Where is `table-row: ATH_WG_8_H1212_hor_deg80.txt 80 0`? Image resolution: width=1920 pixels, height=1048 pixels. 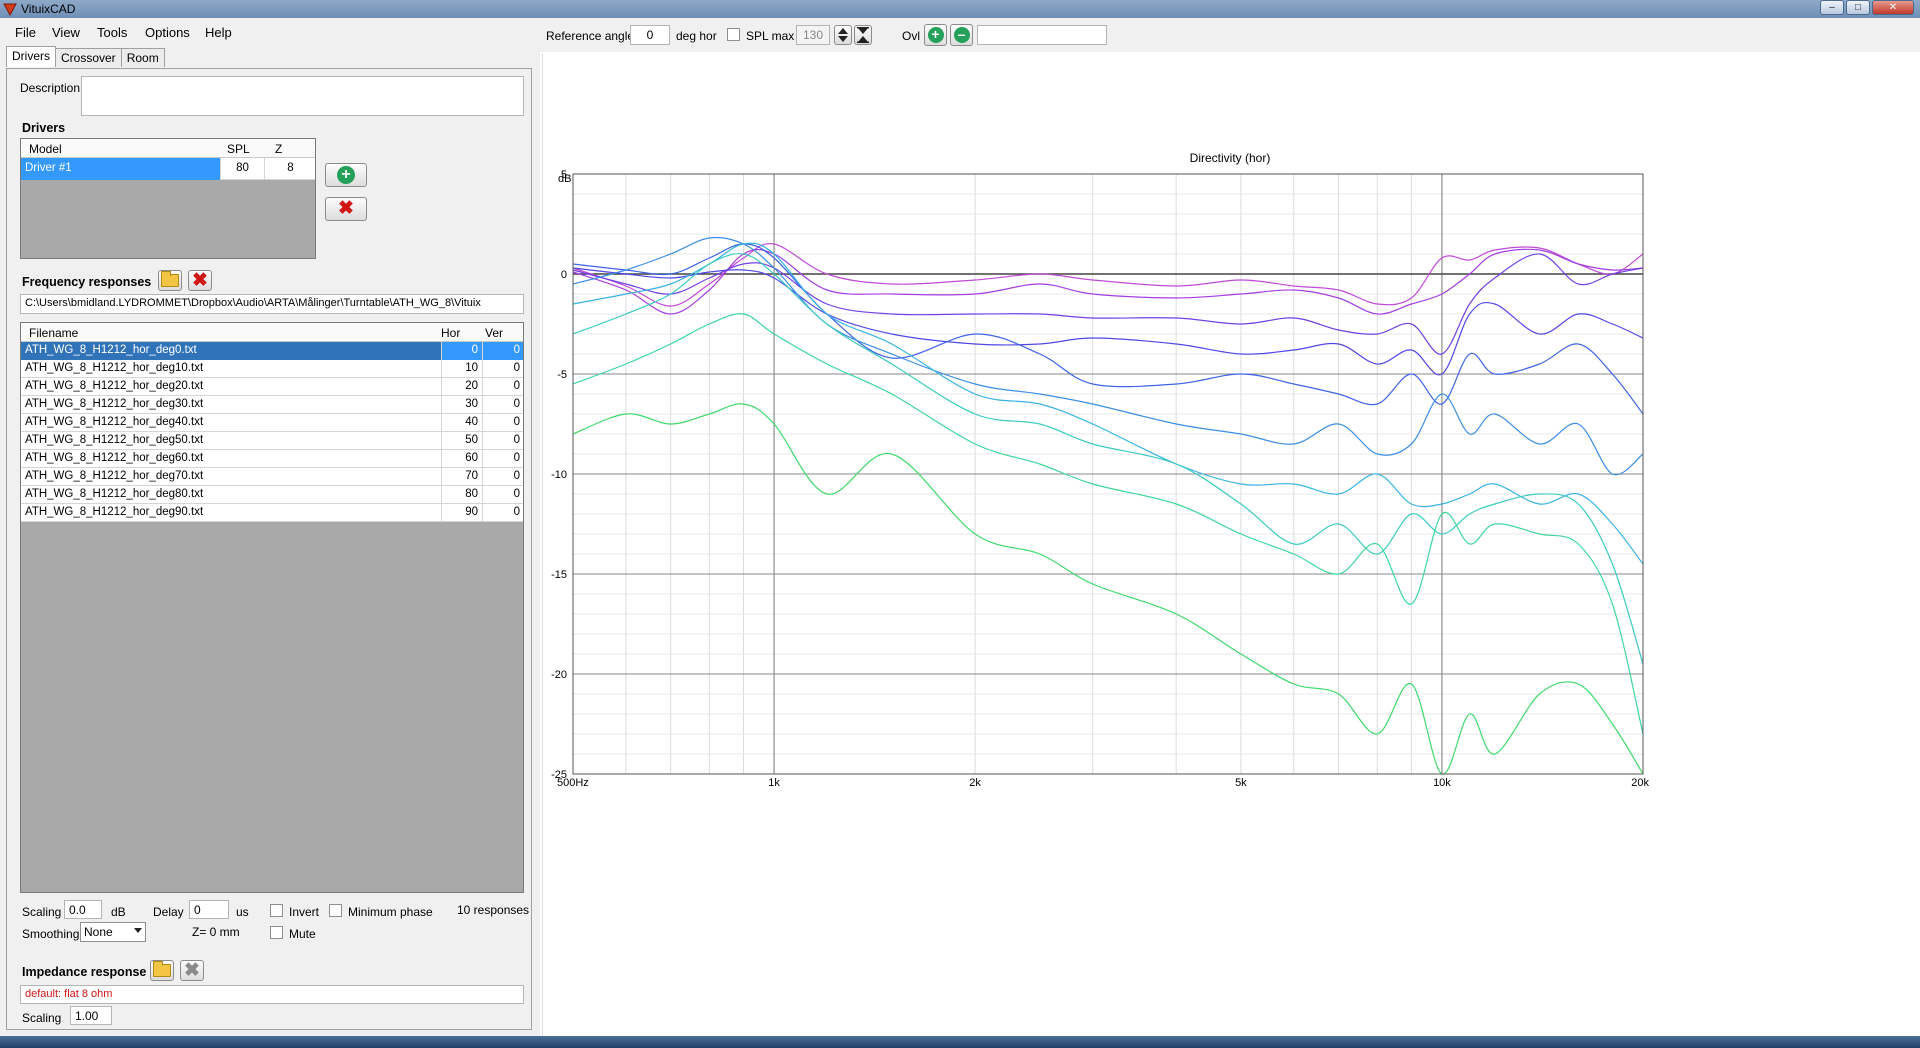
table-row: ATH_WG_8_H1212_hor_deg80.txt 80 0 is located at coordinates (272, 495).